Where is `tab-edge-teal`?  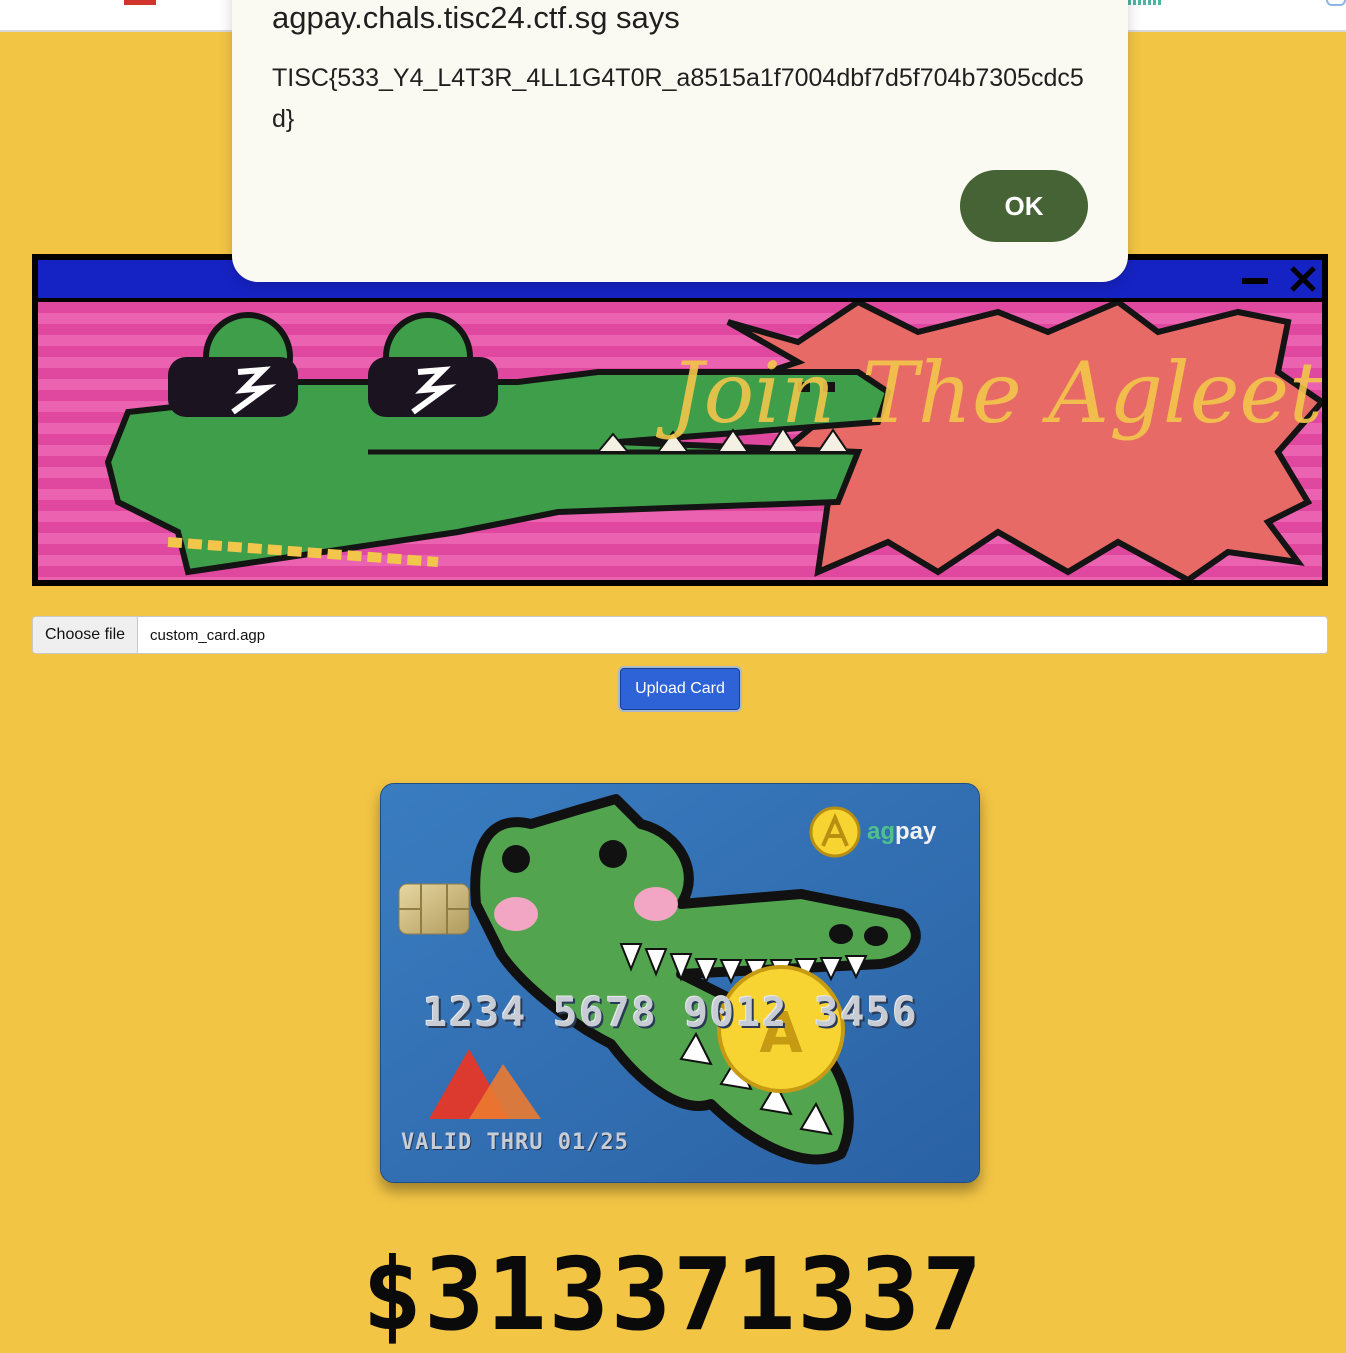 tab-edge-teal is located at coordinates (1145, 2).